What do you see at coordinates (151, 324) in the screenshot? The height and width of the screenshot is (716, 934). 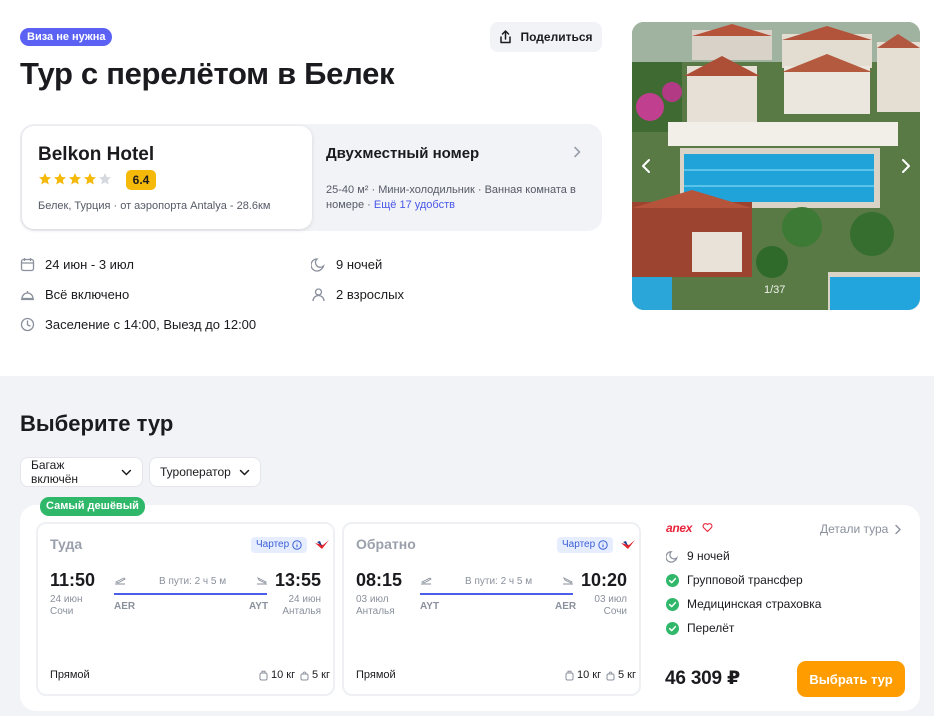 I see `trip-checkin-text: Заселение с 14:00, Выезд до 12:00` at bounding box center [151, 324].